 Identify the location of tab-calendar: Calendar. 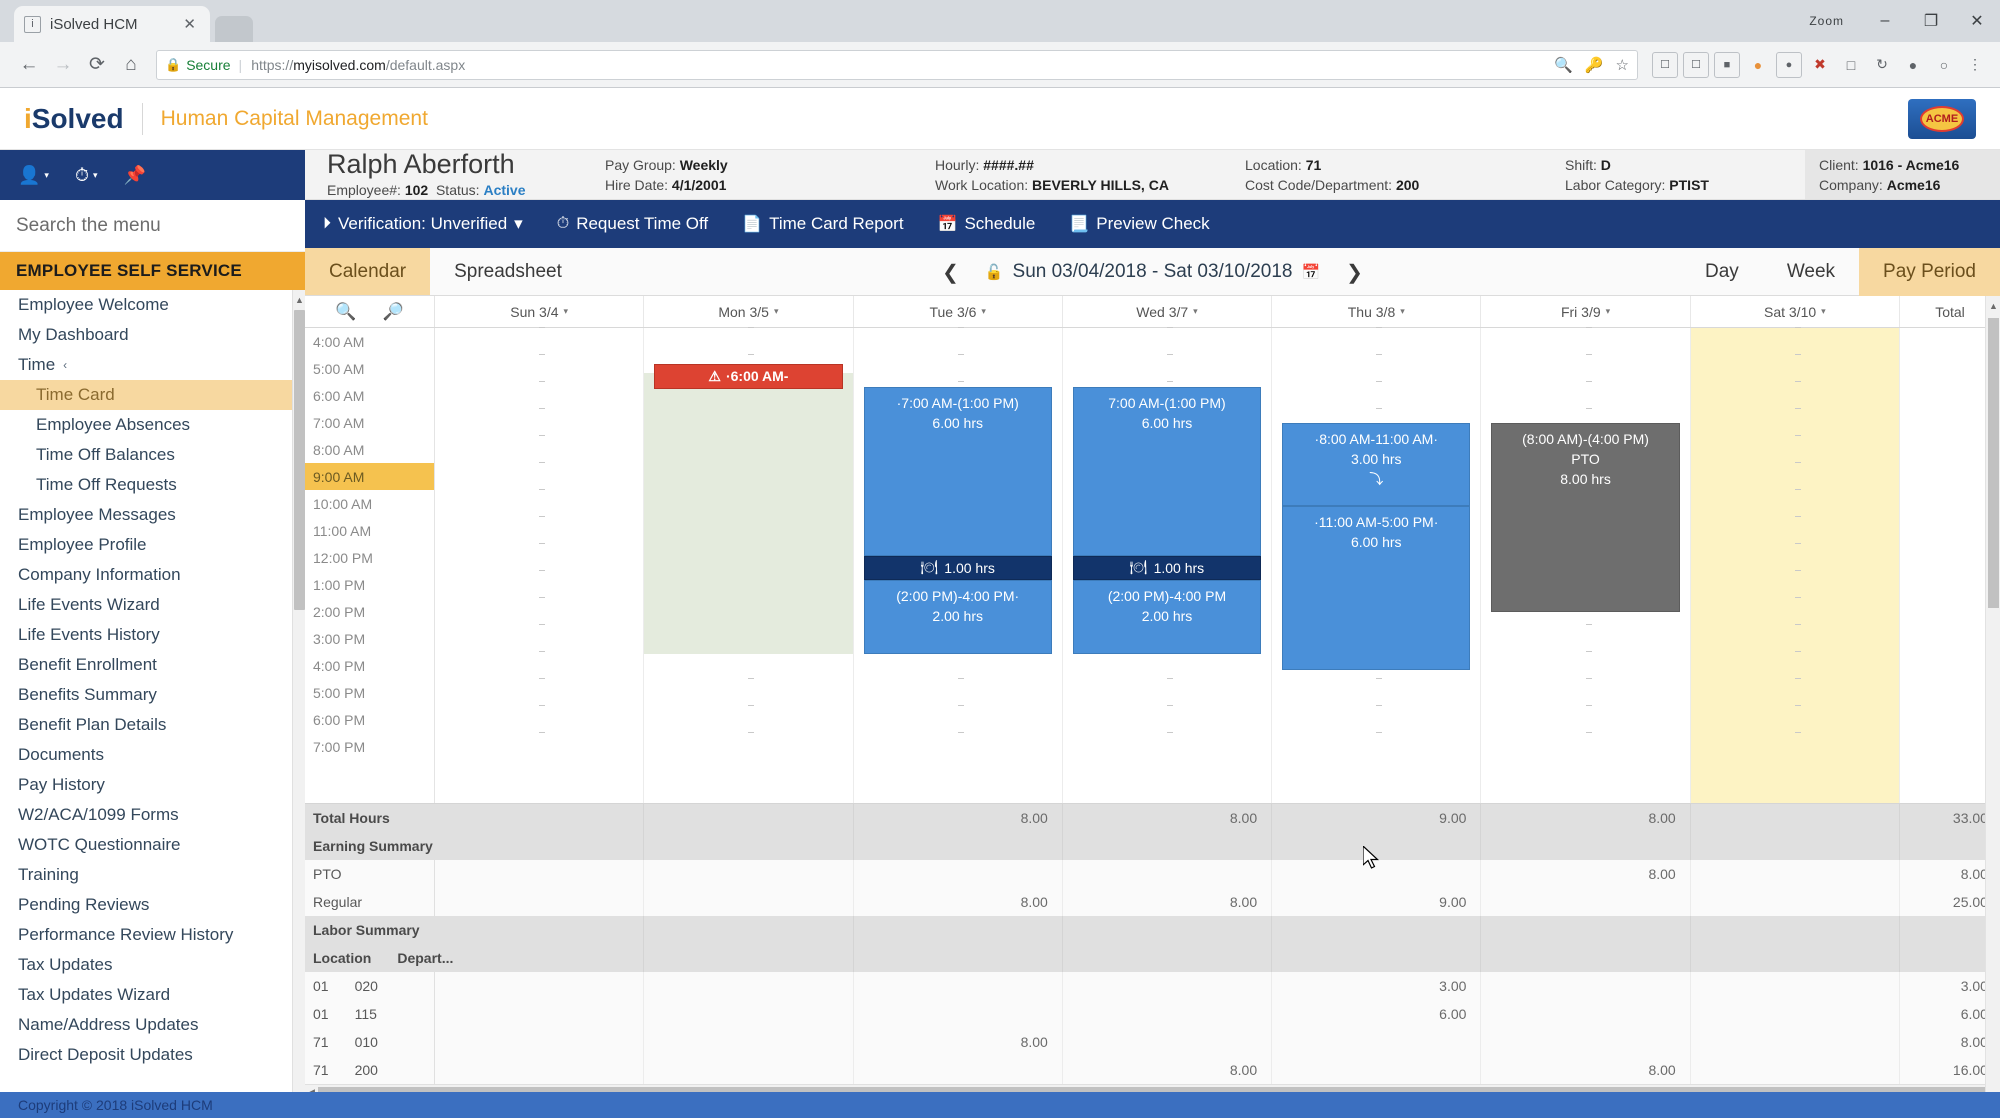
(368, 271).